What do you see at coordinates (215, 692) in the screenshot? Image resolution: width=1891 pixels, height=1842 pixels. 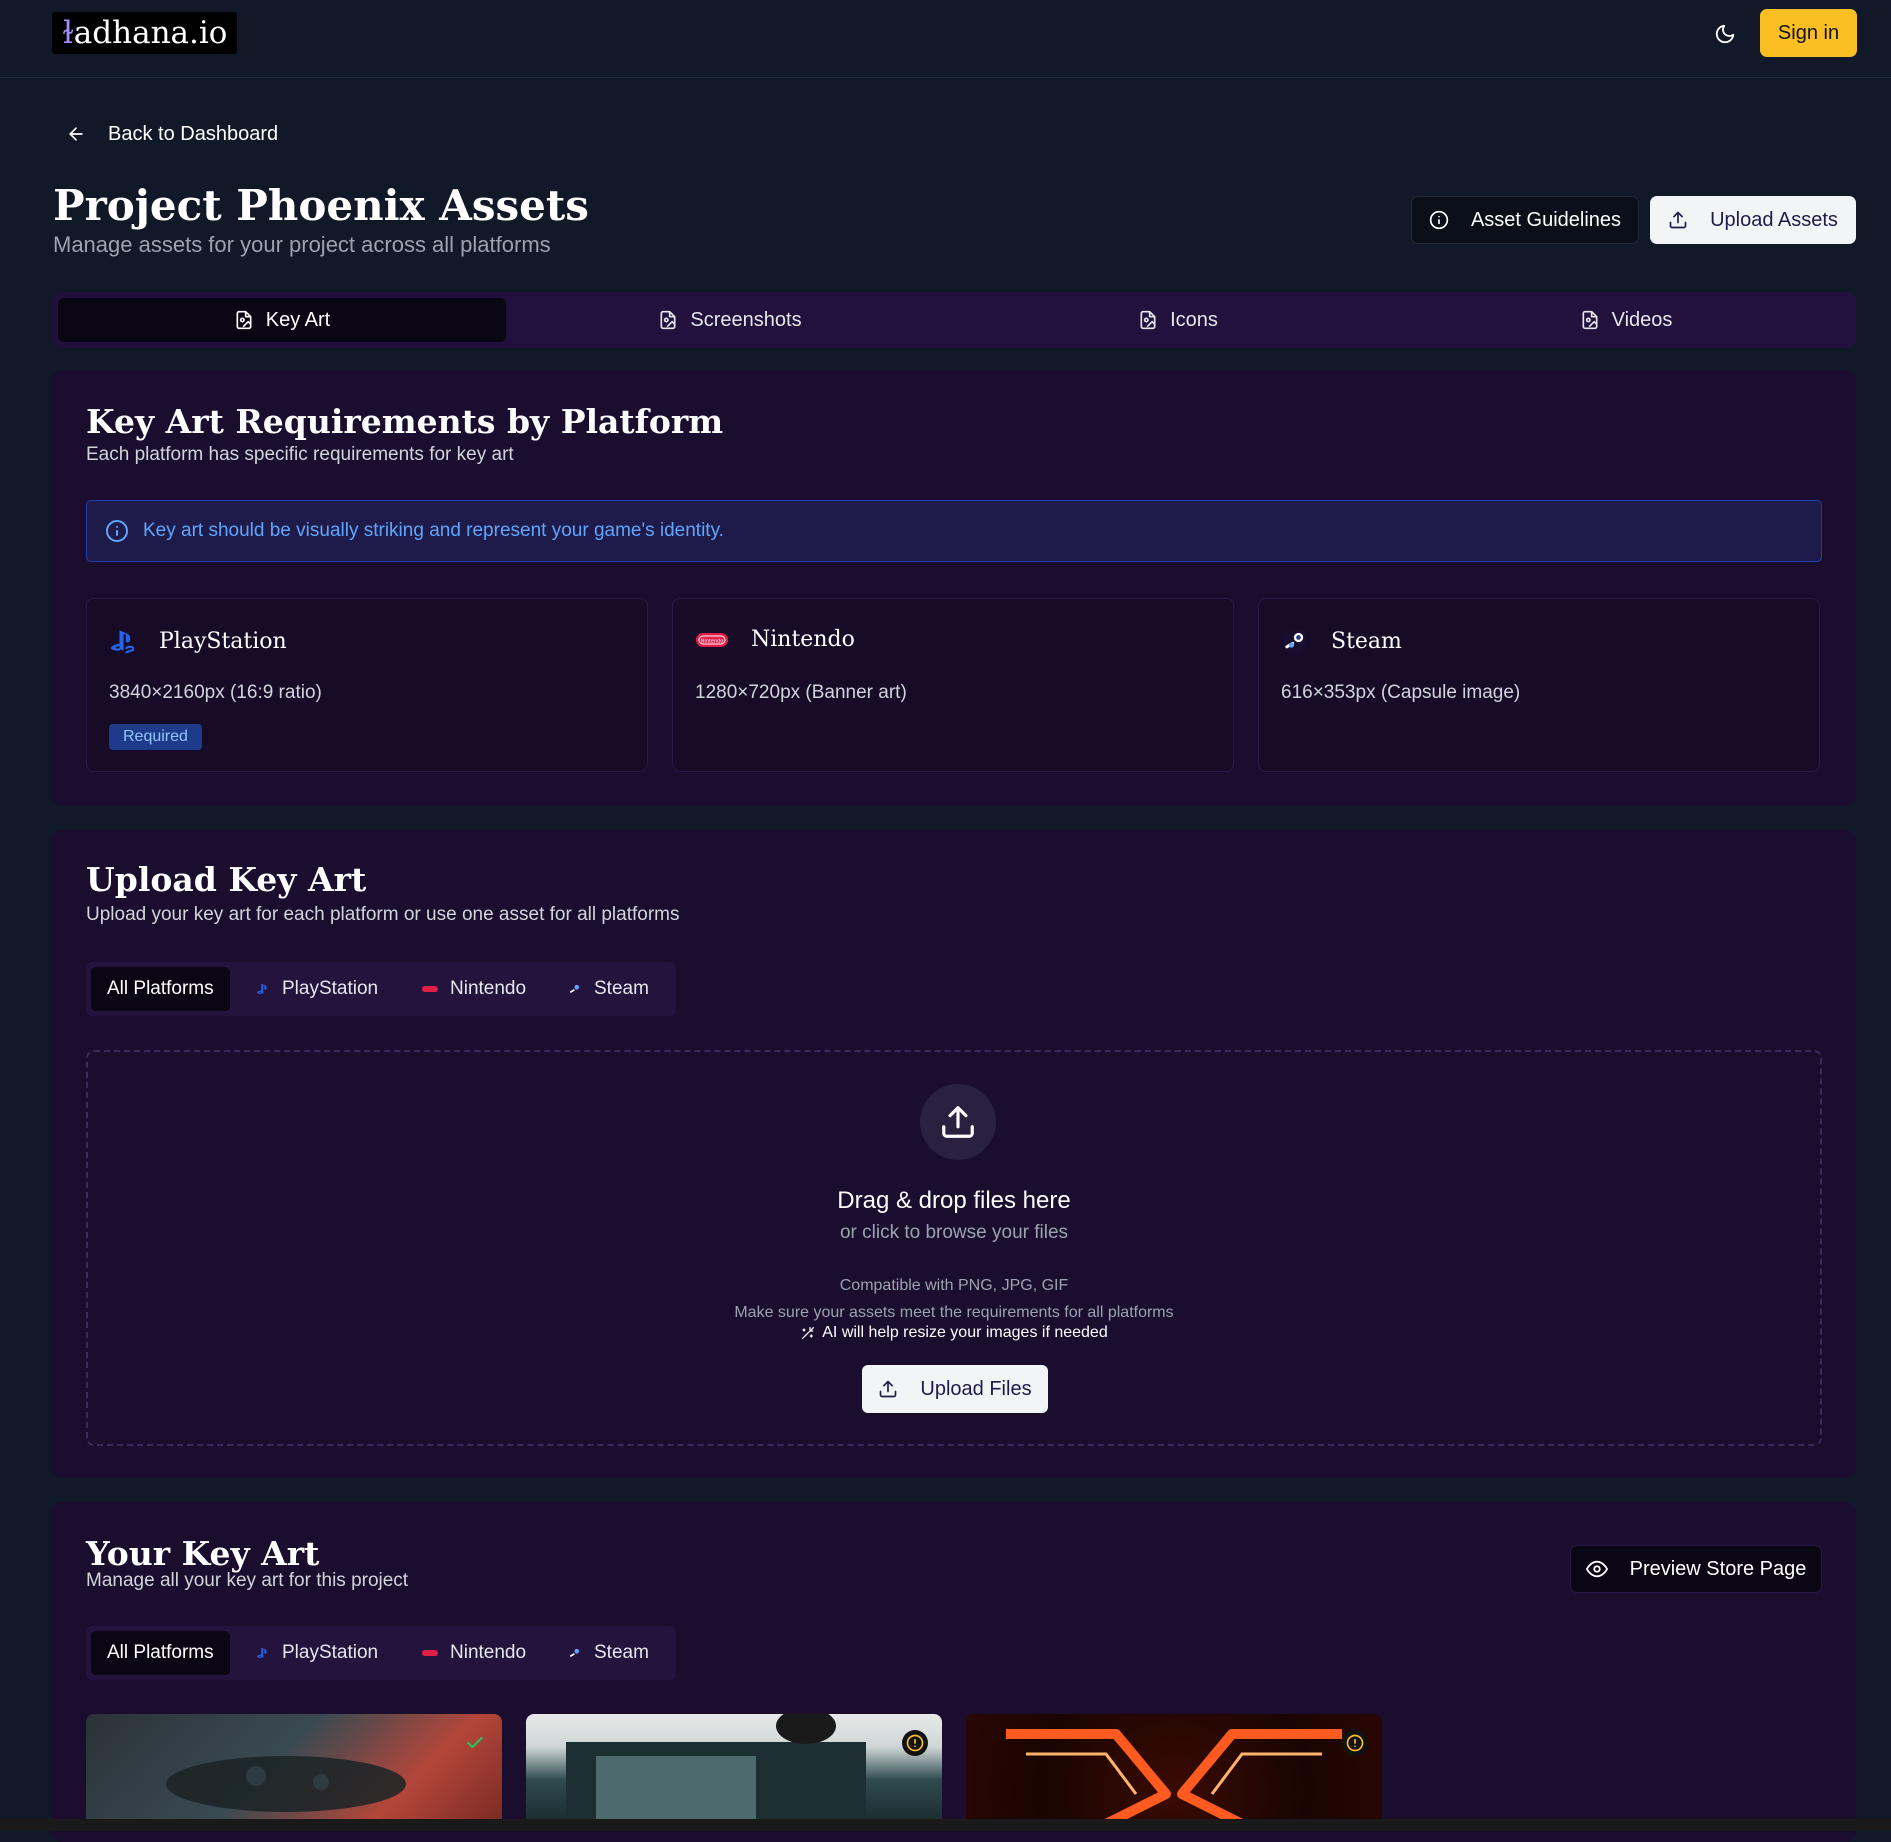 I see `platform-spec: 3840×2160px (16:9 ratio)` at bounding box center [215, 692].